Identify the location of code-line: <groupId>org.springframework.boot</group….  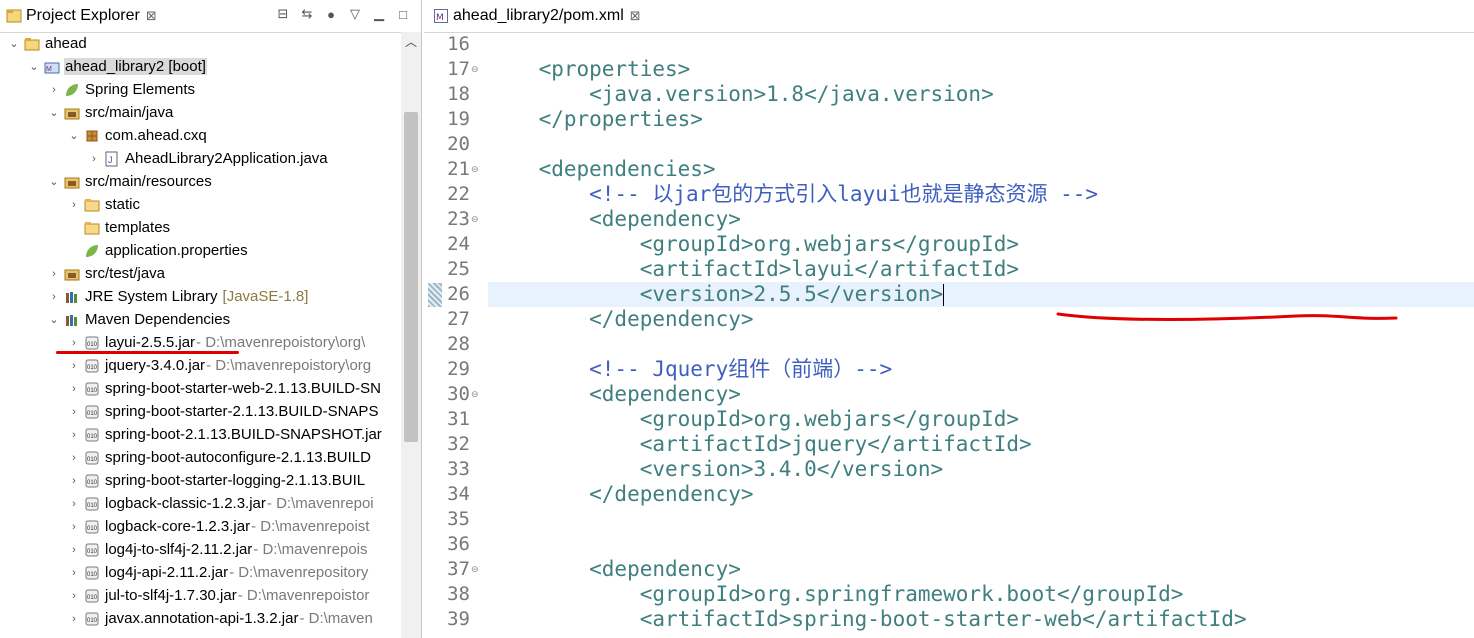
(981, 594).